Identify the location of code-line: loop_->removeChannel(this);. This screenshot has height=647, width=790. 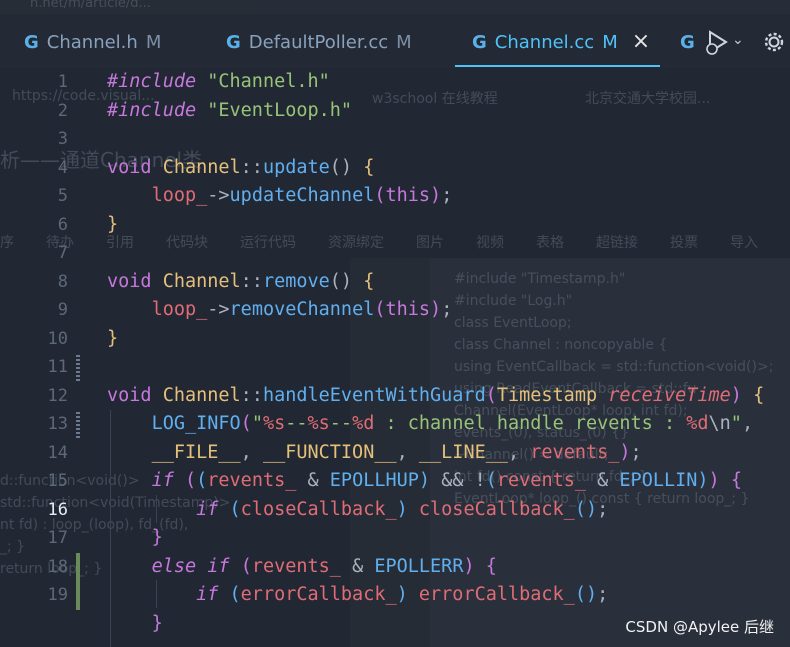
(302, 309).